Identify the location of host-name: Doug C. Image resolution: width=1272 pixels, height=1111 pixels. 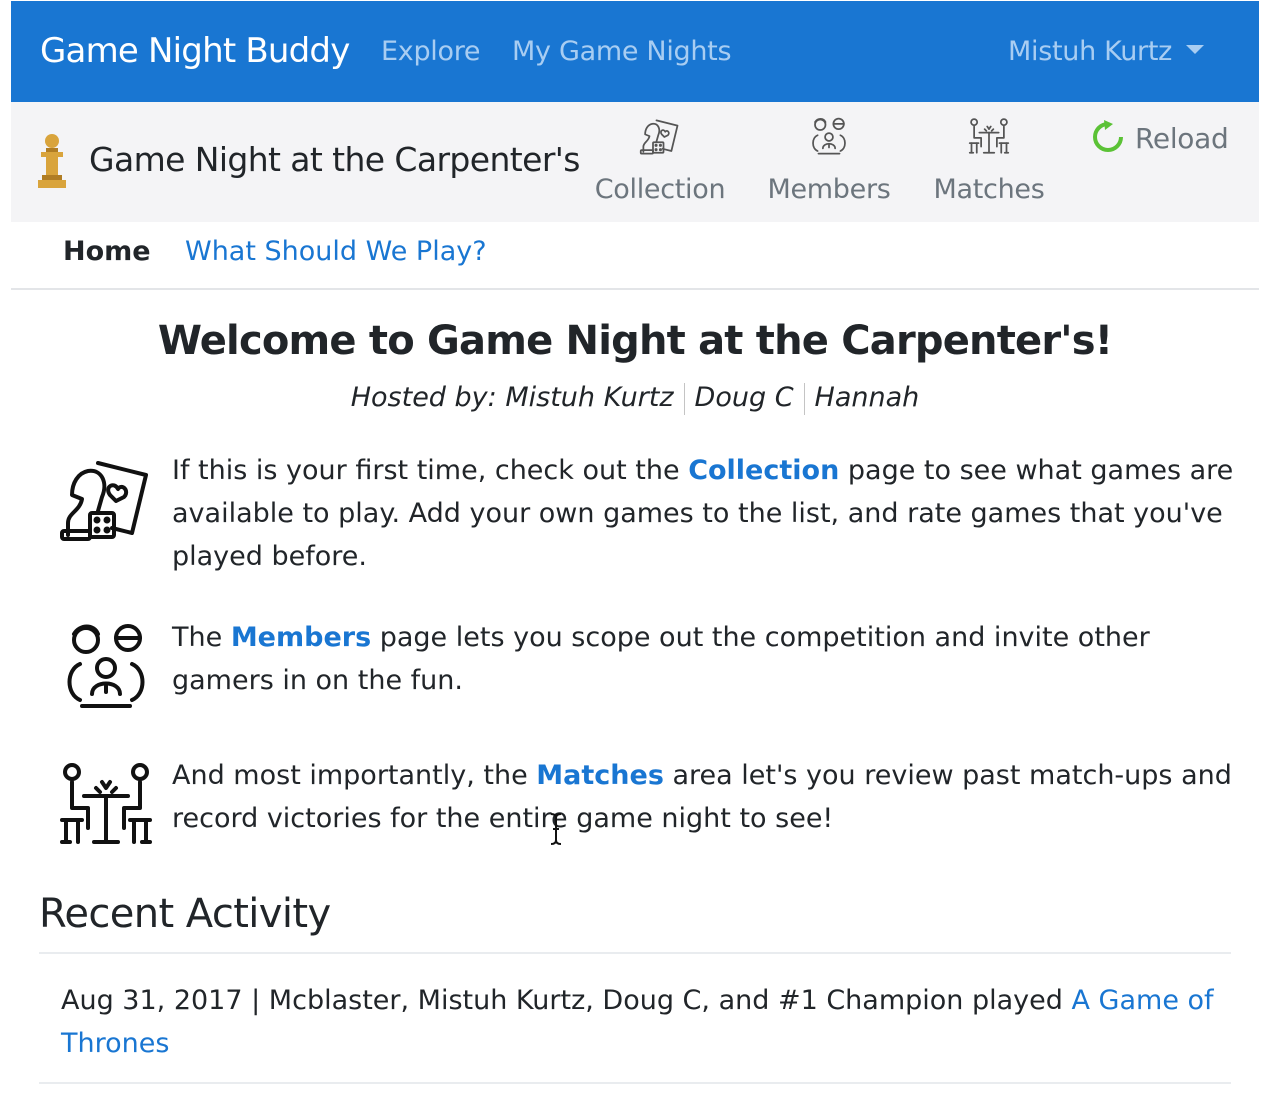
(744, 397).